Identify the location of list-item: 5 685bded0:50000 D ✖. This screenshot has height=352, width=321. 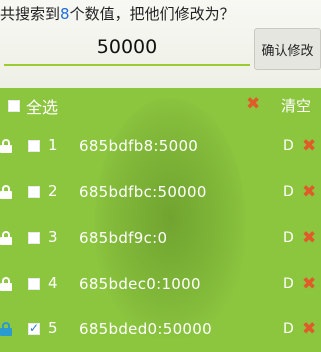
(160, 333).